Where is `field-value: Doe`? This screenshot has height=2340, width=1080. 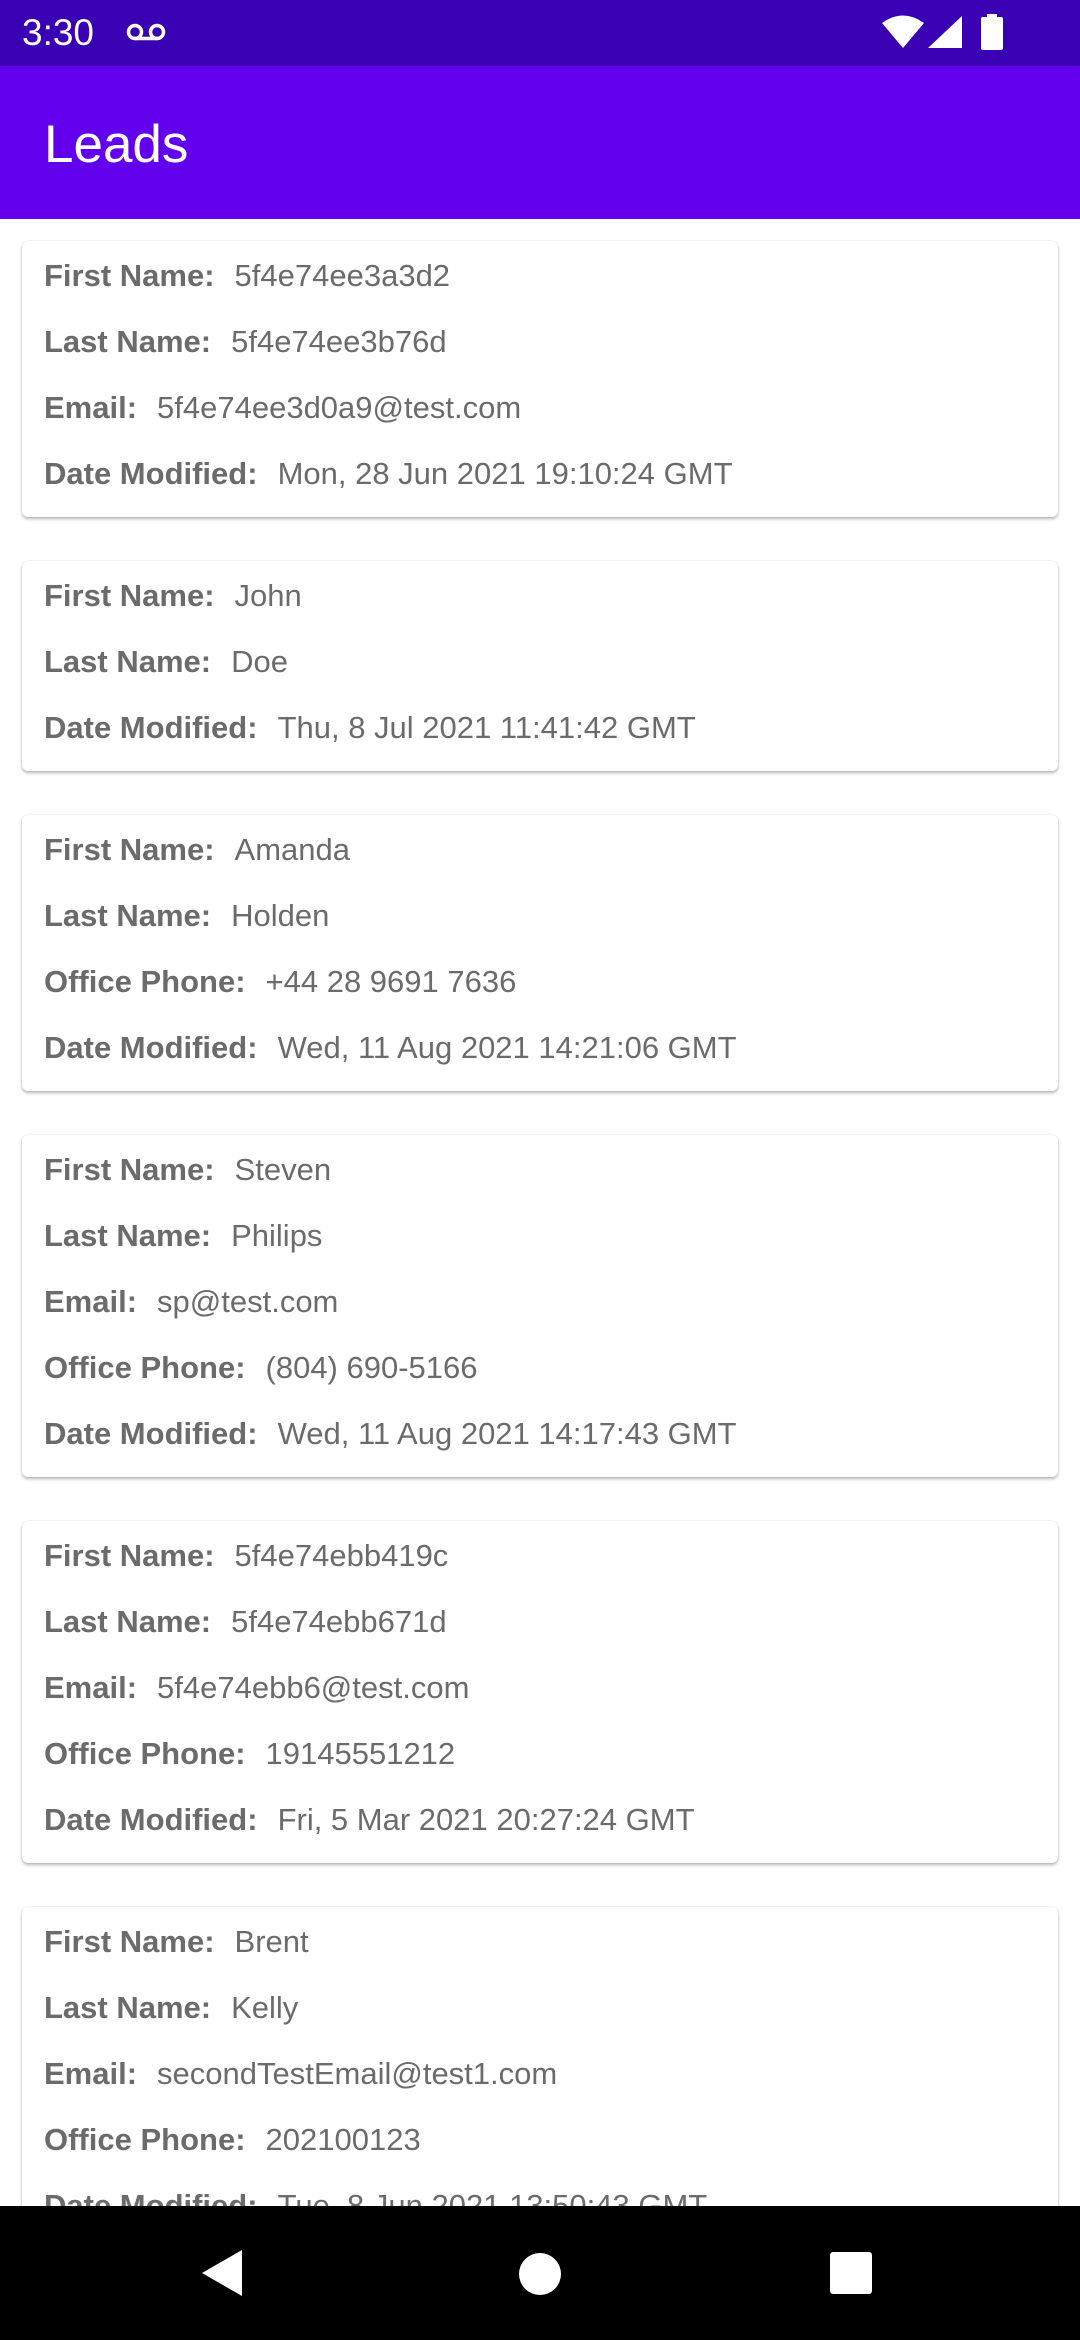
field-value: Doe is located at coordinates (259, 661).